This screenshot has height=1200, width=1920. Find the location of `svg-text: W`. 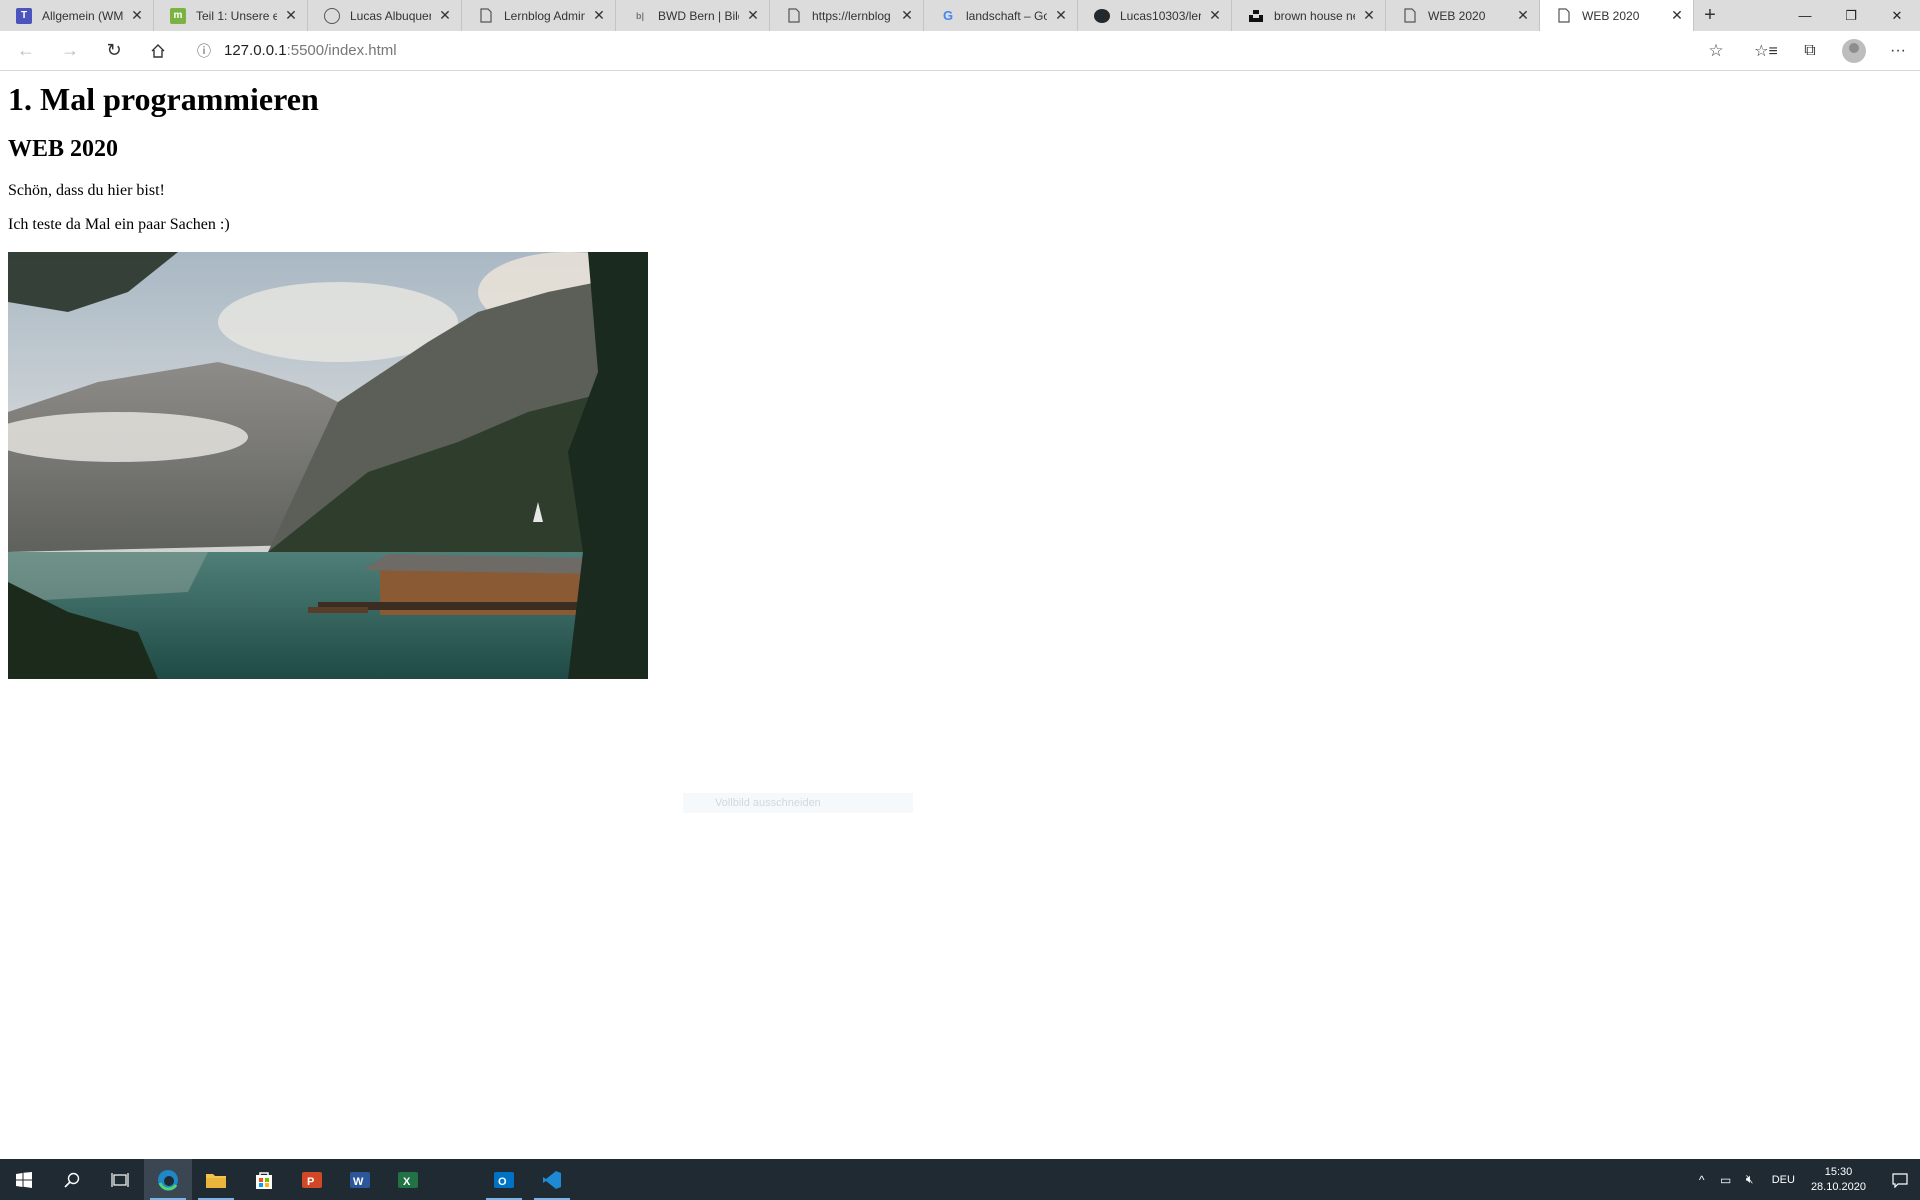

svg-text: W is located at coordinates (358, 1182).